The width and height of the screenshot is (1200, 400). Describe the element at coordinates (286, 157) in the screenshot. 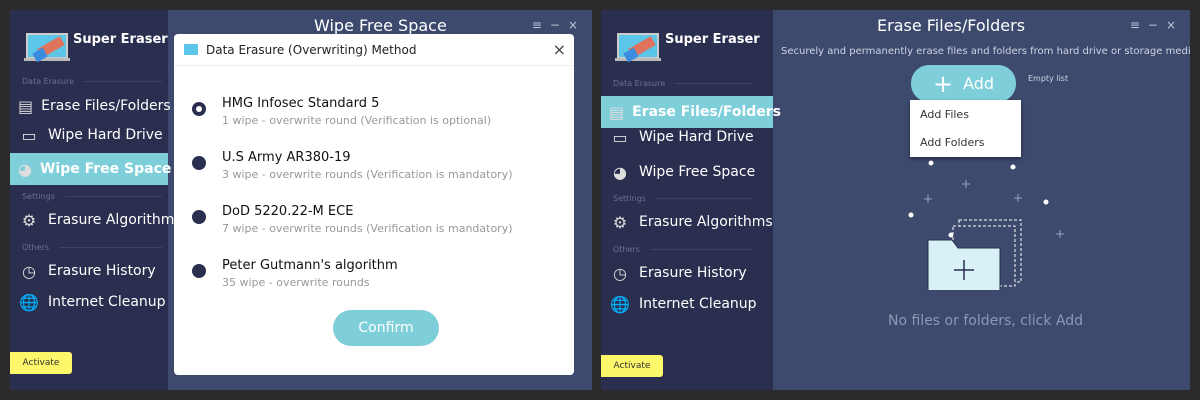

I see `option-name: U.S Army AR380-19` at that location.